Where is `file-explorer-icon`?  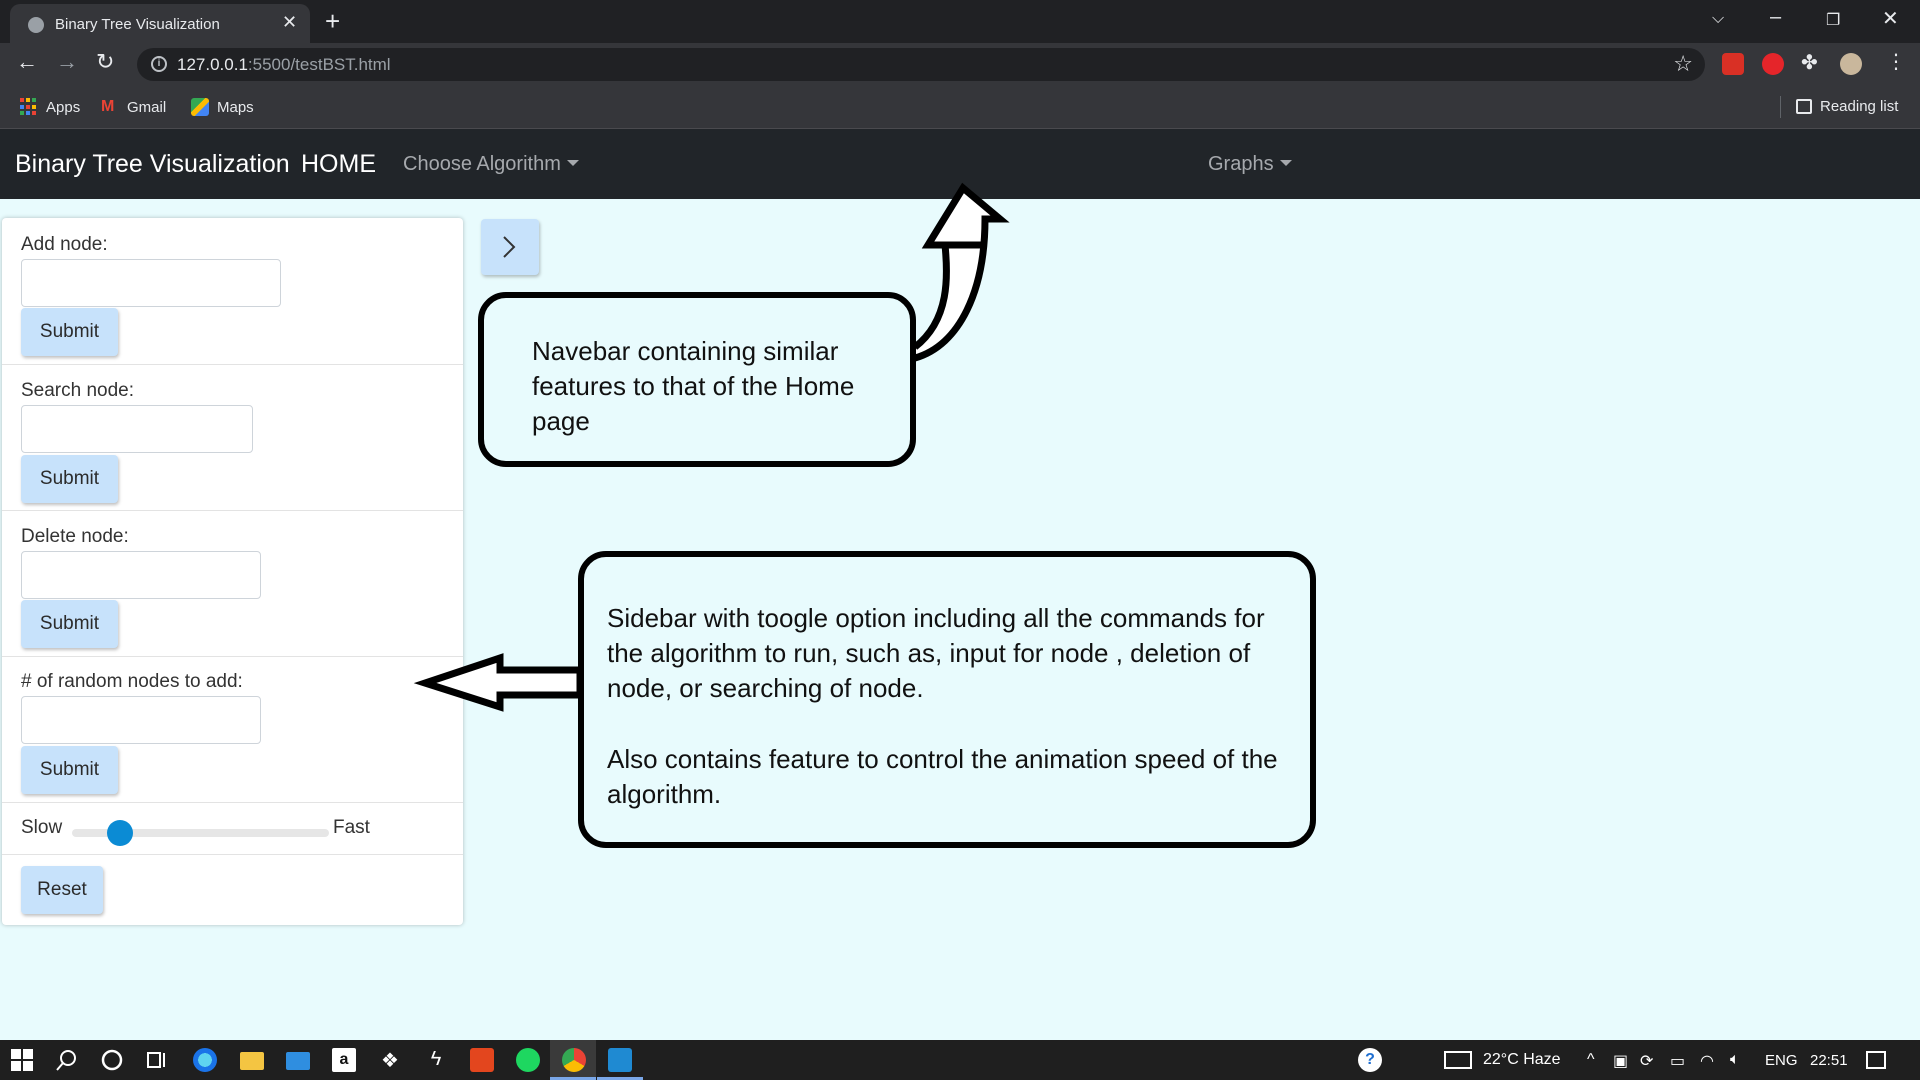
file-explorer-icon is located at coordinates (252, 1061).